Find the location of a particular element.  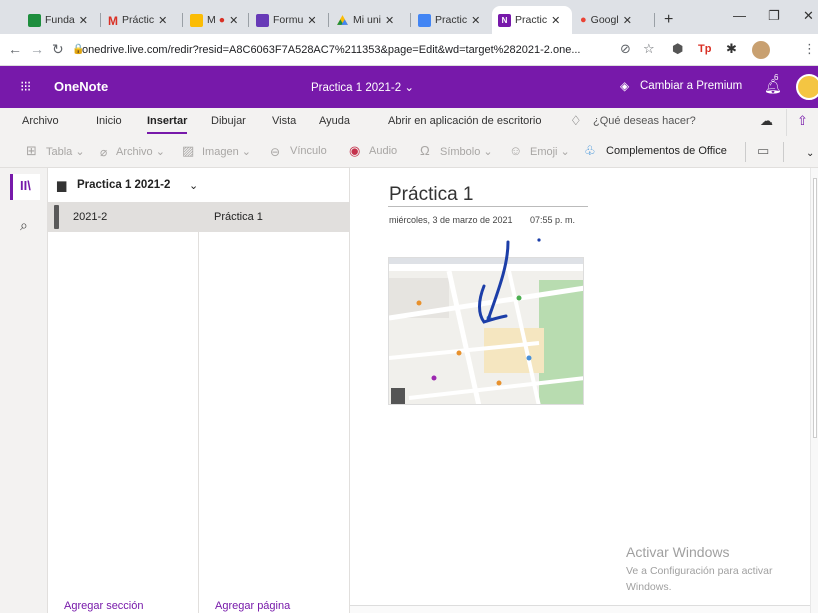

maps-pin-icon: ● is located at coordinates (583, 19).